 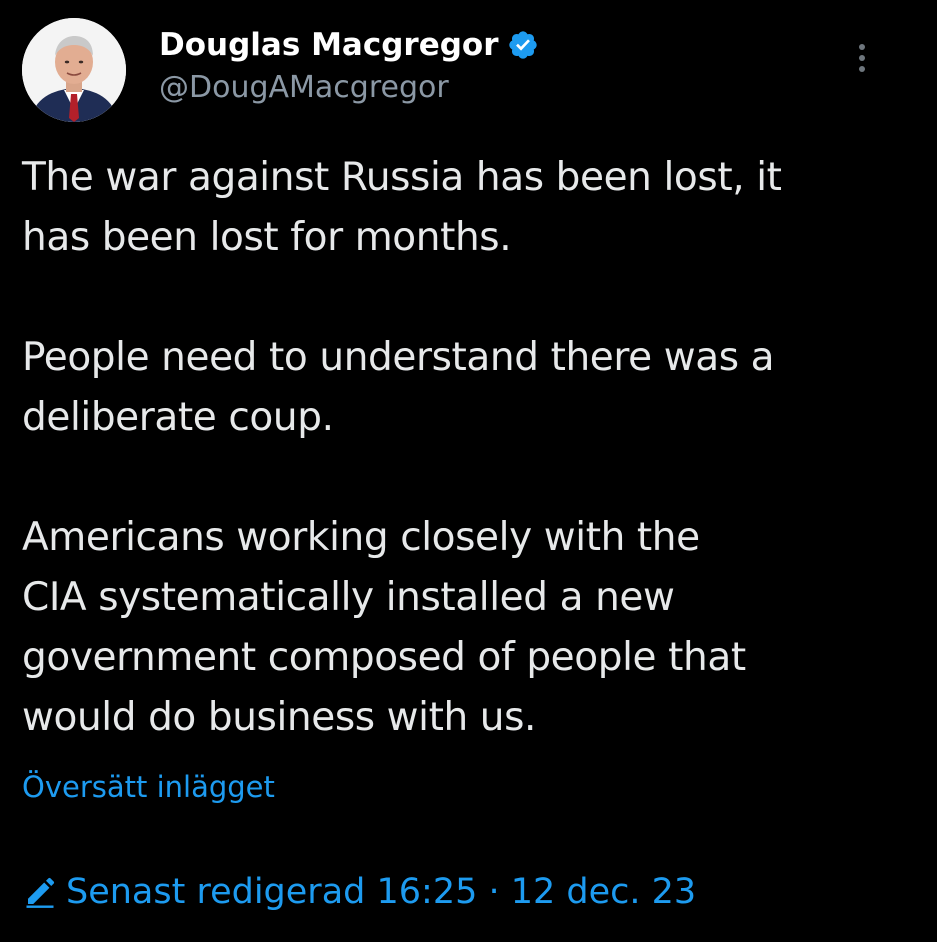 I want to click on edit-history-link: Senast redigerad 16:25 · 12 dec. 23, so click(x=359, y=892).